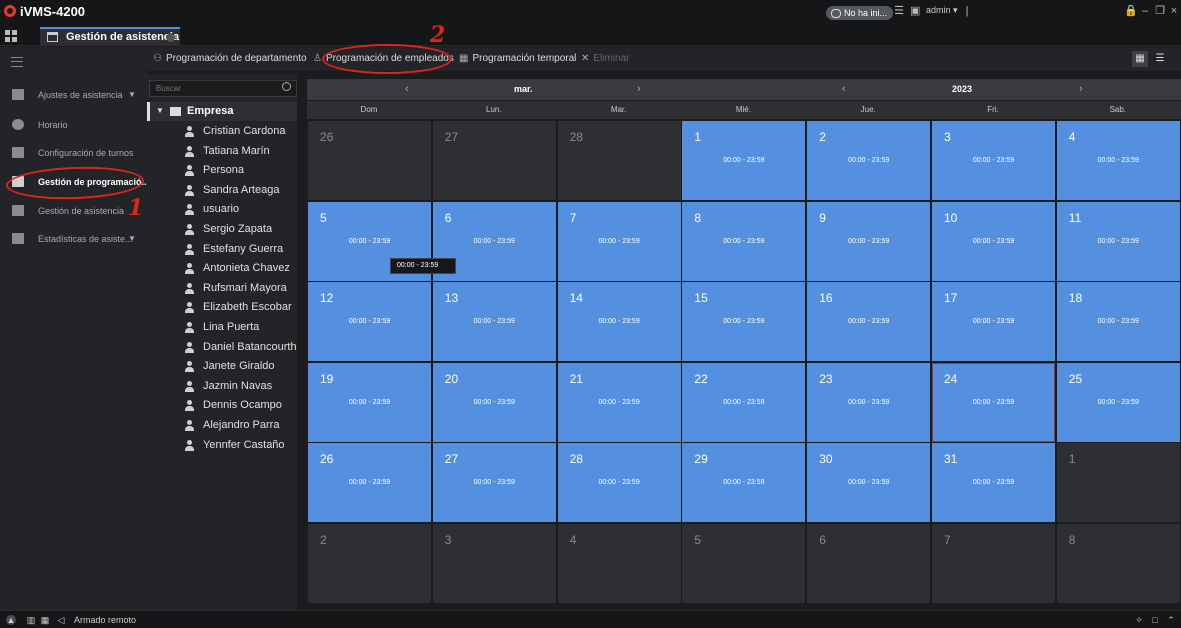 The image size is (1181, 628). Describe the element at coordinates (73, 125) in the screenshot. I see `sidebar-item-1: Horario` at that location.